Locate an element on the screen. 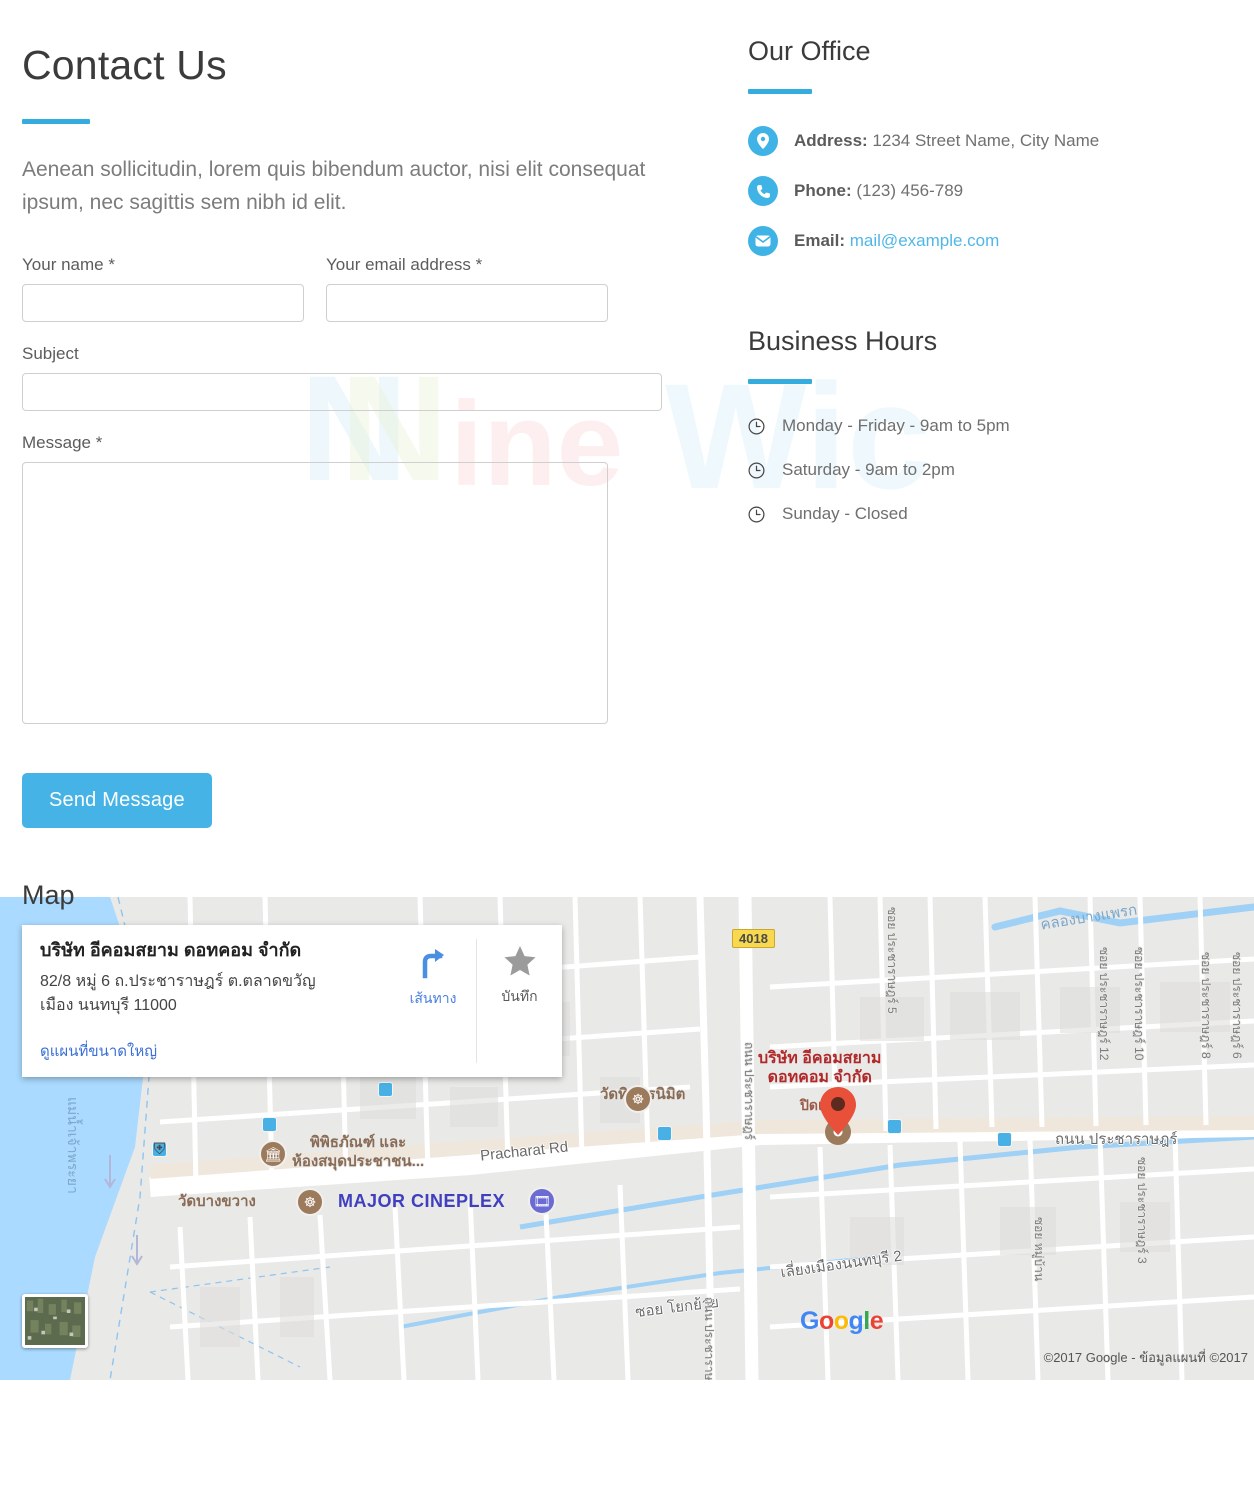  directions-icon is located at coordinates (433, 964).